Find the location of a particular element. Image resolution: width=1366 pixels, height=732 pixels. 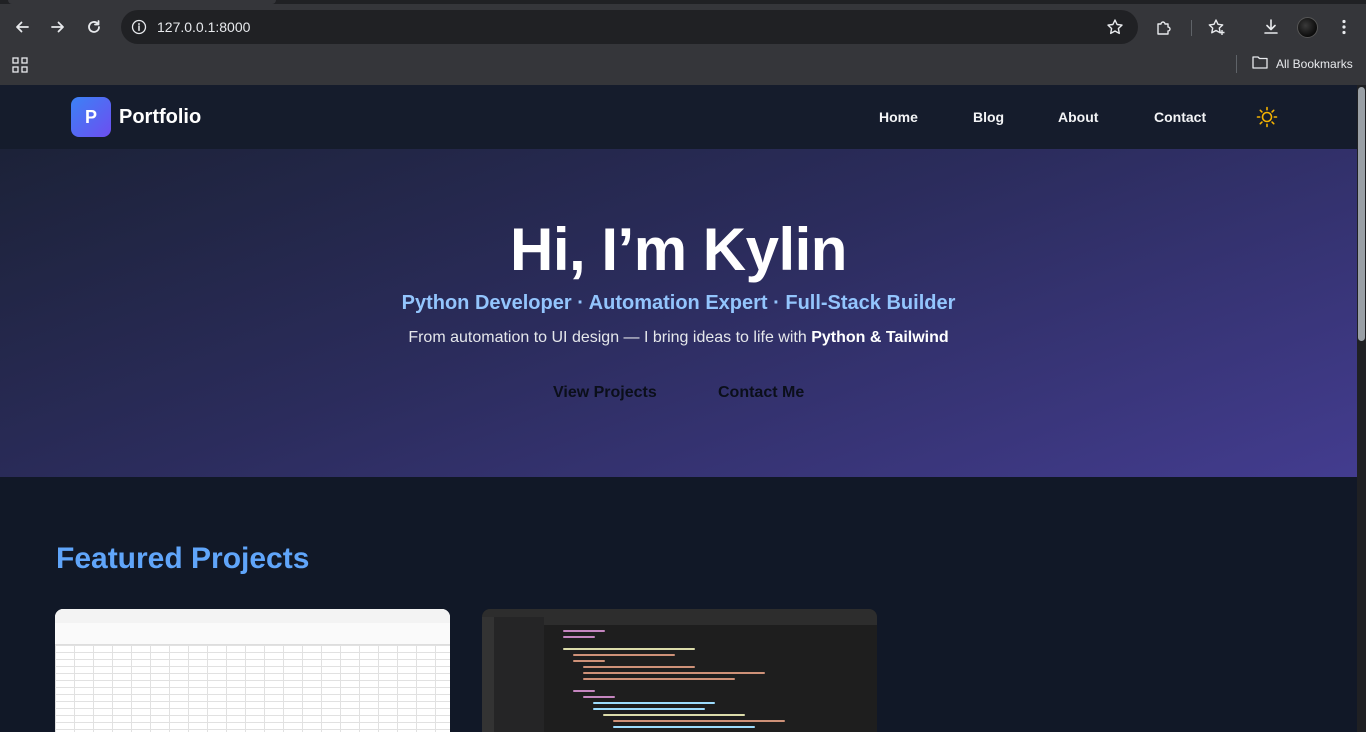

hero-desc-tailwind: Tailwind is located at coordinates (917, 337).